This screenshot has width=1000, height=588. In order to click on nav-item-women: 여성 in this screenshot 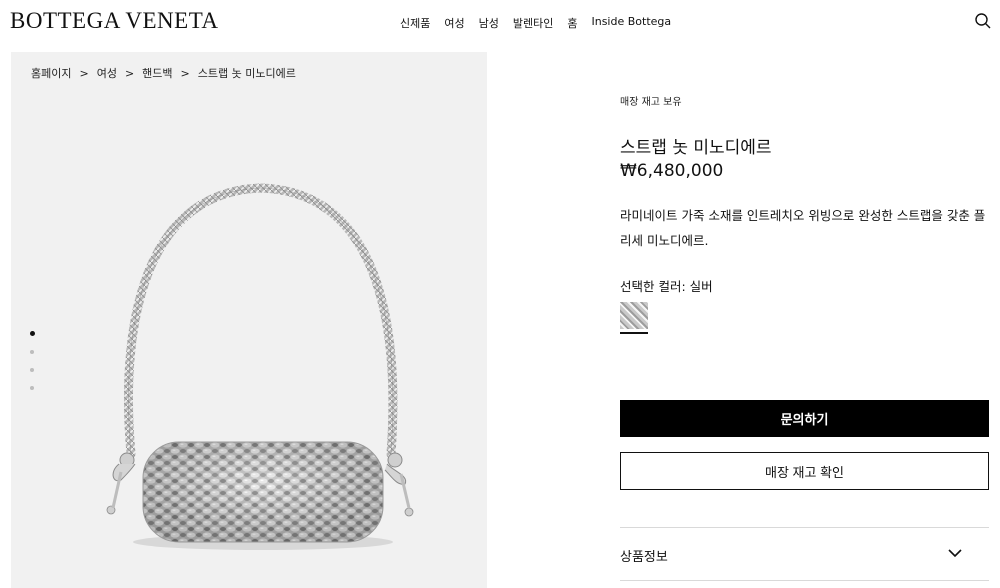, I will do `click(454, 23)`.